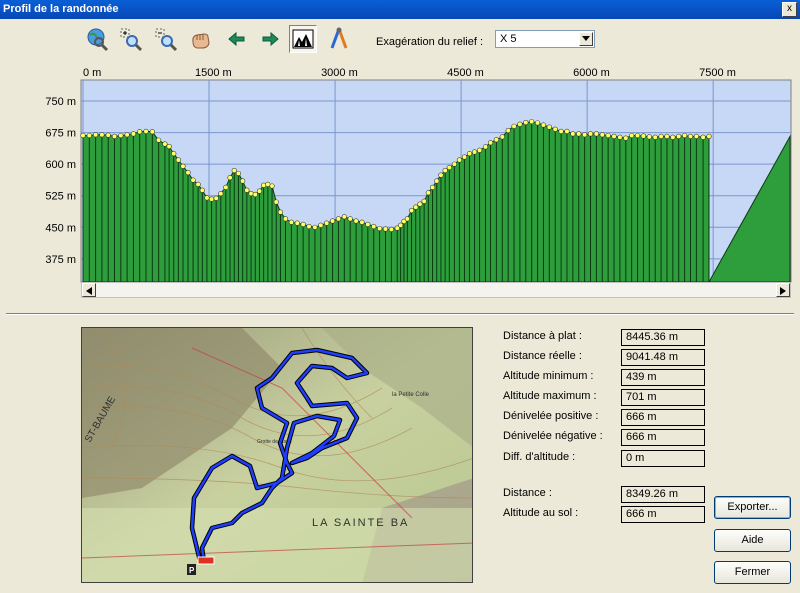 The image size is (800, 593). I want to click on back-arrow-icon, so click(237, 39).